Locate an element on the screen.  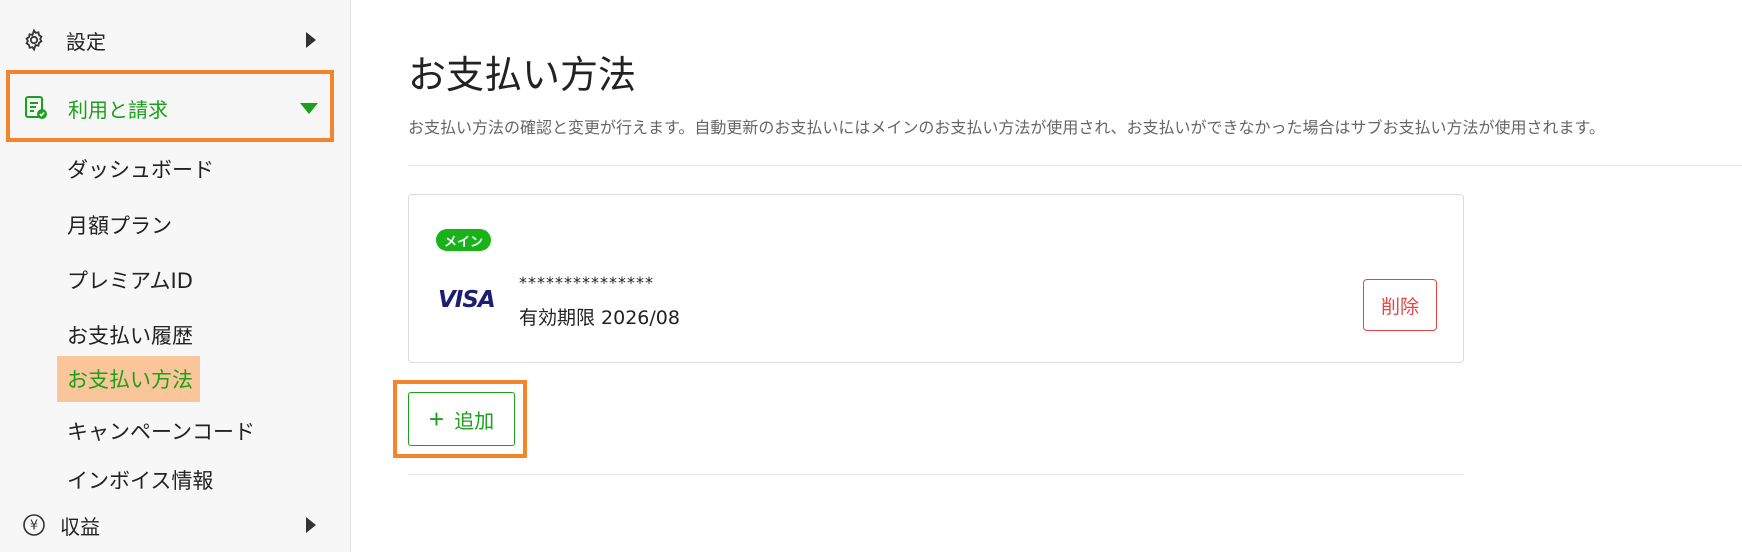
nav-settings-label: 設定 is located at coordinates (86, 41).